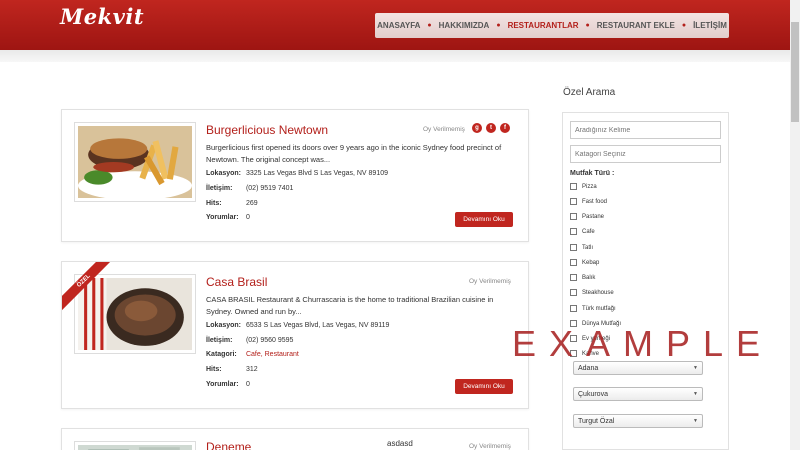  I want to click on google-plus-icon: g, so click(477, 128).